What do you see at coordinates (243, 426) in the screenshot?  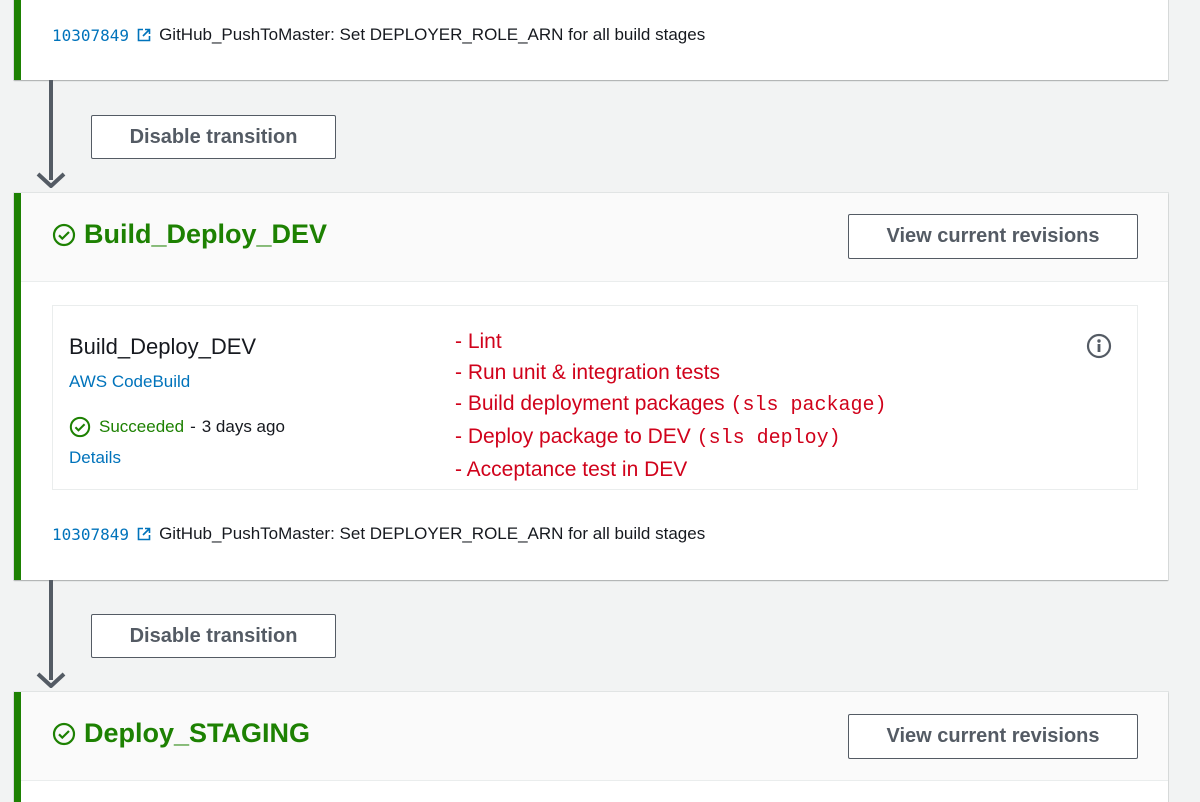 I see `status-time: 3 days ago` at bounding box center [243, 426].